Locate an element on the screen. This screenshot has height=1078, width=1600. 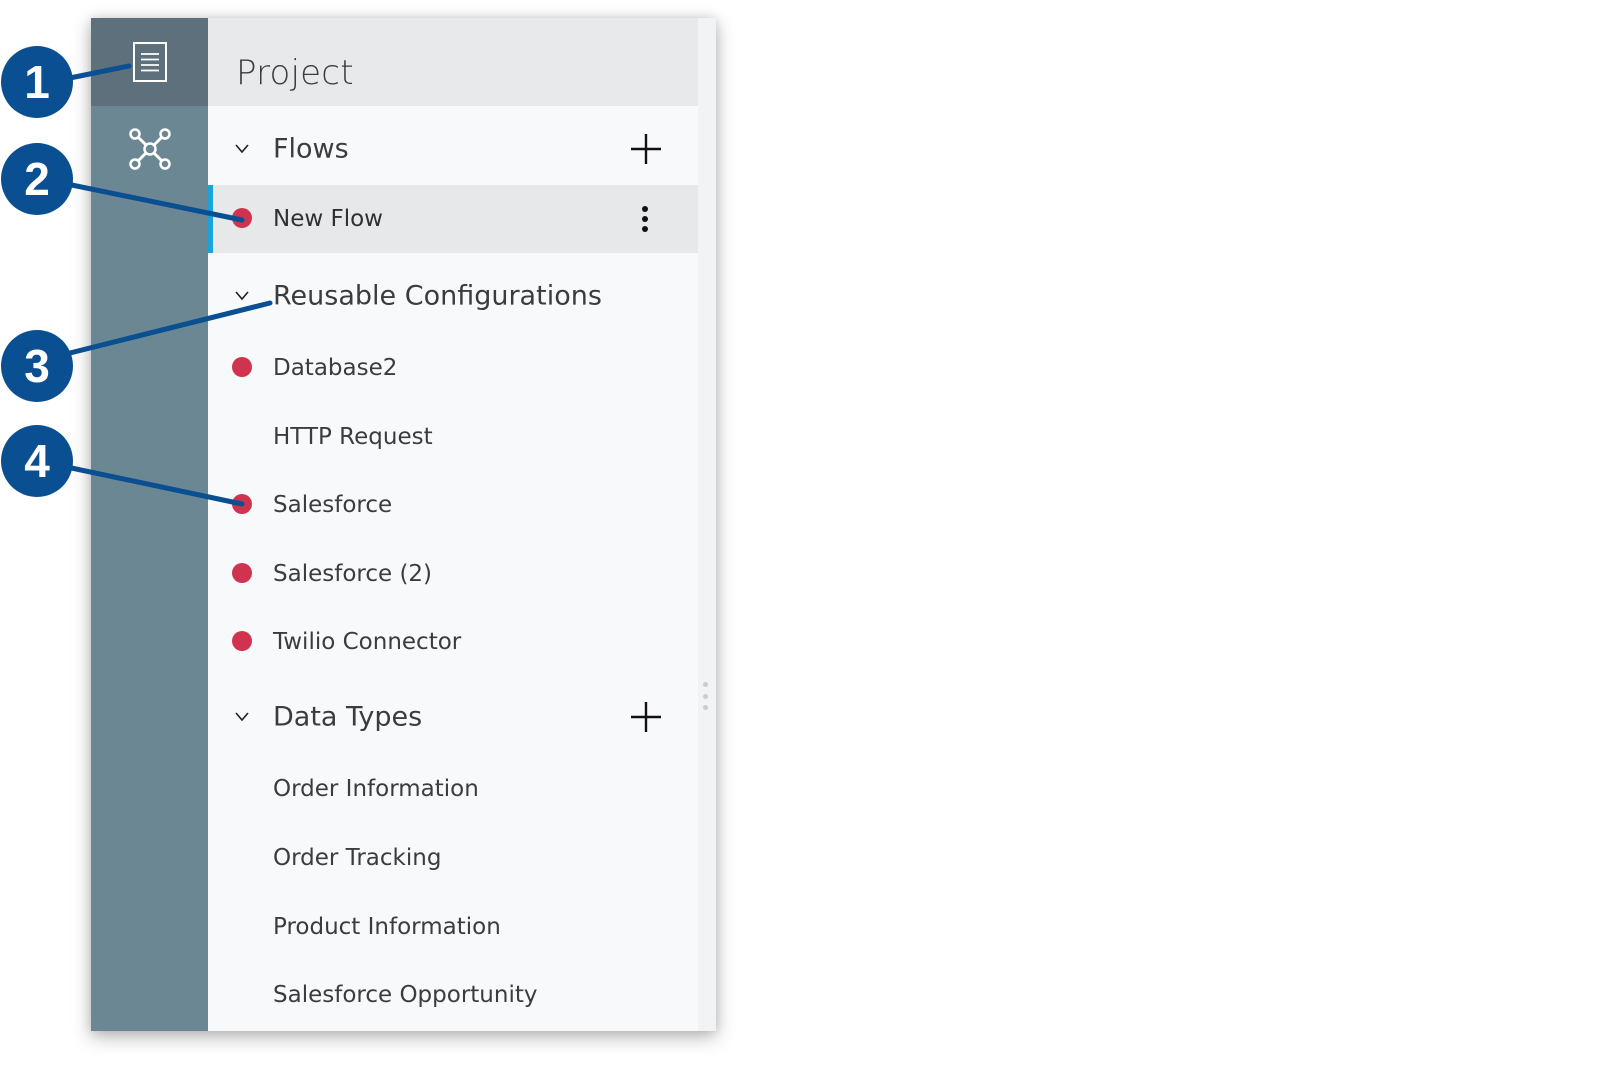
callout-badge-4: 4 is located at coordinates (37, 461).